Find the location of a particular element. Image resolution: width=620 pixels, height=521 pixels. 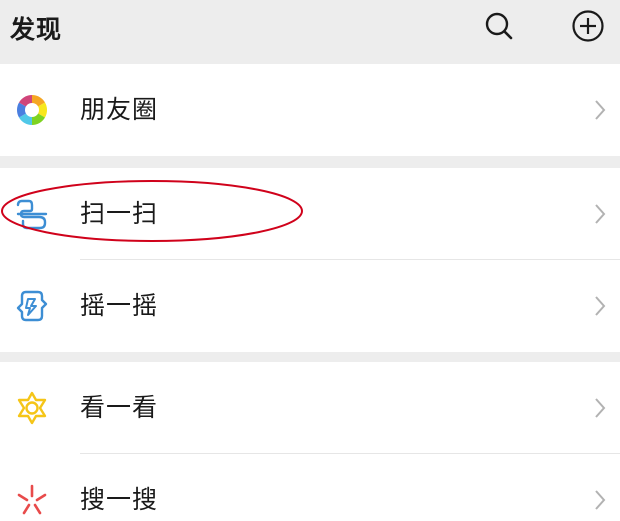

plus-circle-icon is located at coordinates (588, 26).